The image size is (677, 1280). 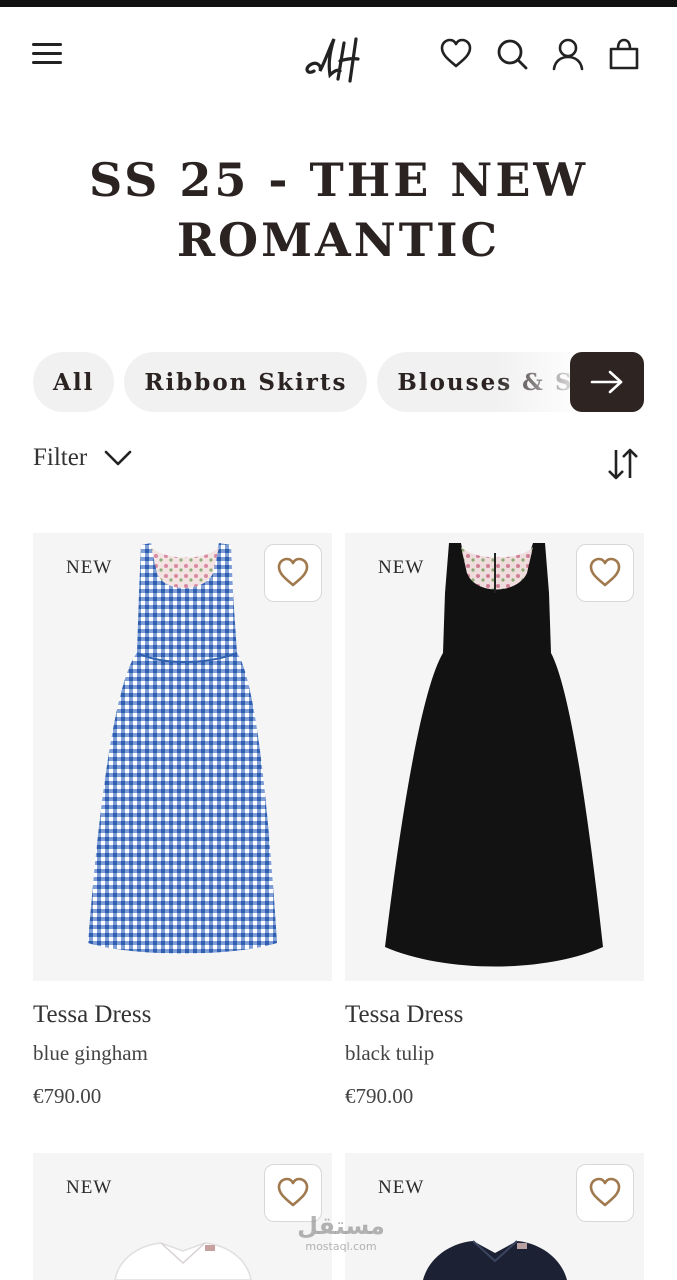 I want to click on watermark-arabic: مستقل, so click(x=341, y=1226).